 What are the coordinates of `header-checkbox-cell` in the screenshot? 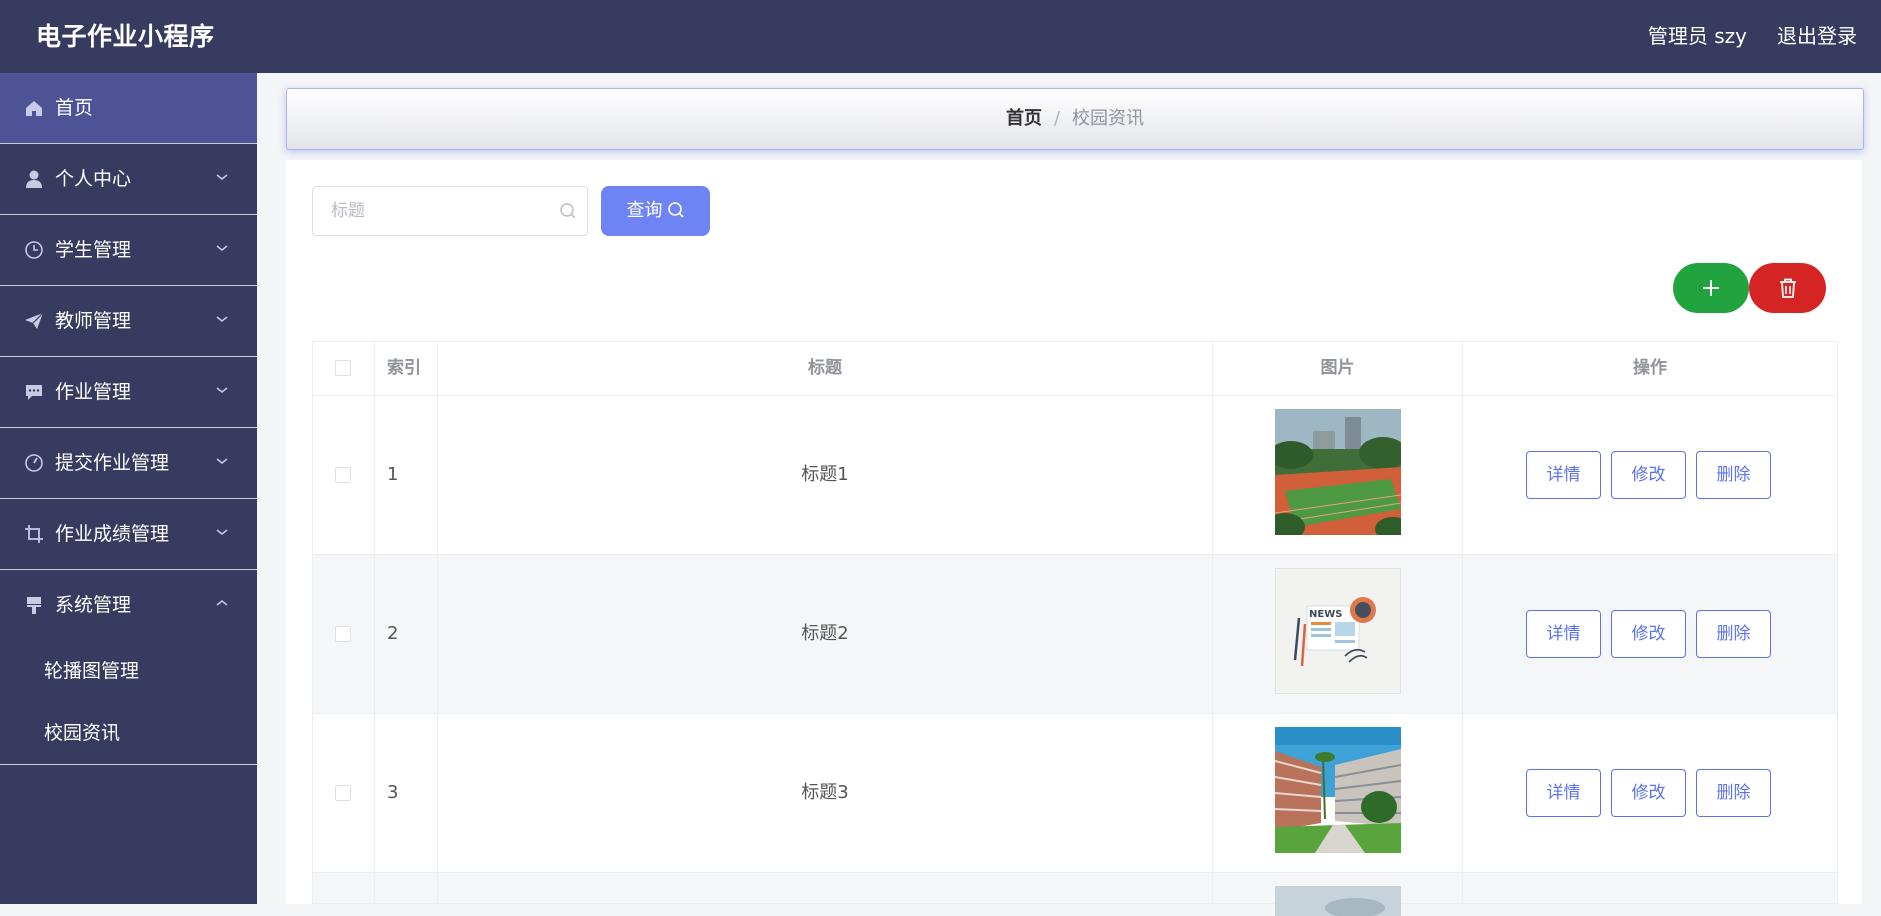 It's located at (344, 368).